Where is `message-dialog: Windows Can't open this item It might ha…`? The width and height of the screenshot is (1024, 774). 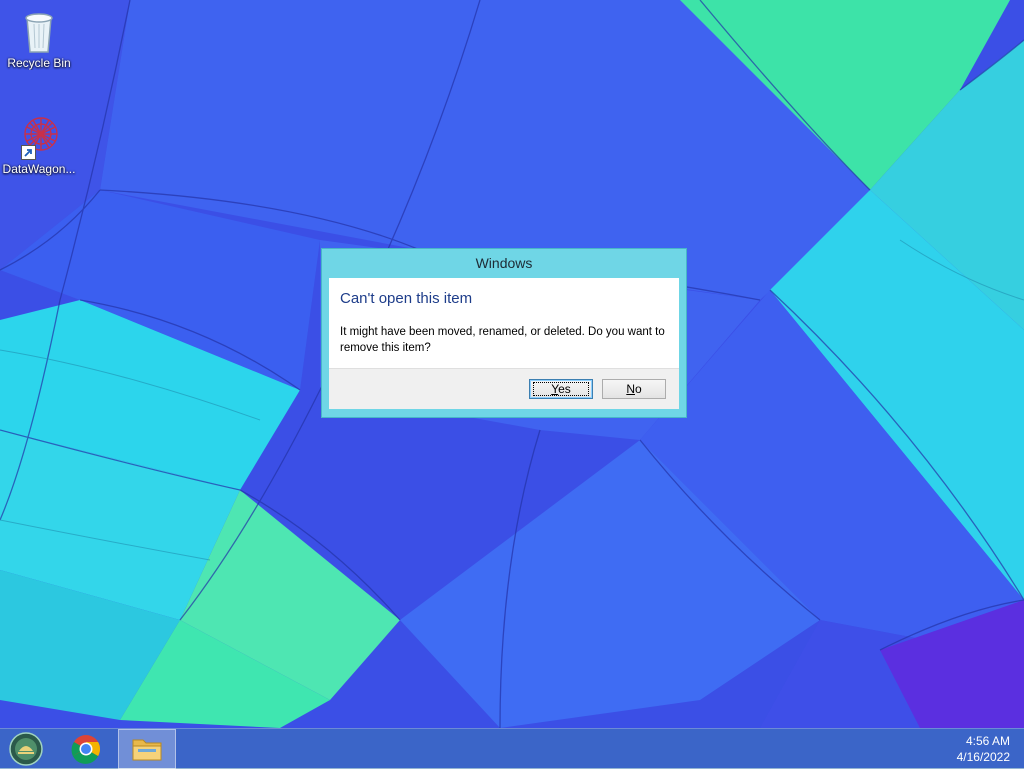
message-dialog: Windows Can't open this item It might ha… is located at coordinates (504, 333).